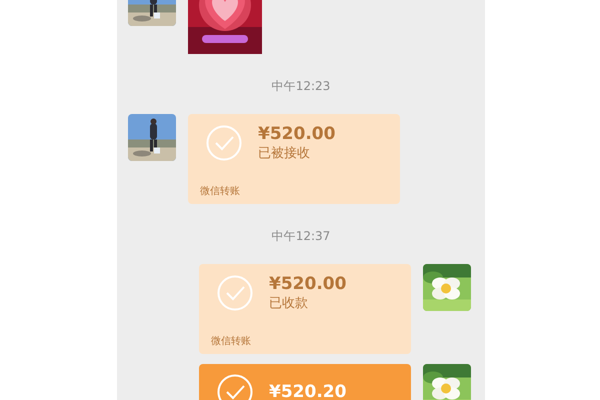 The image size is (600, 400). What do you see at coordinates (284, 153) in the screenshot?
I see `transfer-status: 已被接收` at bounding box center [284, 153].